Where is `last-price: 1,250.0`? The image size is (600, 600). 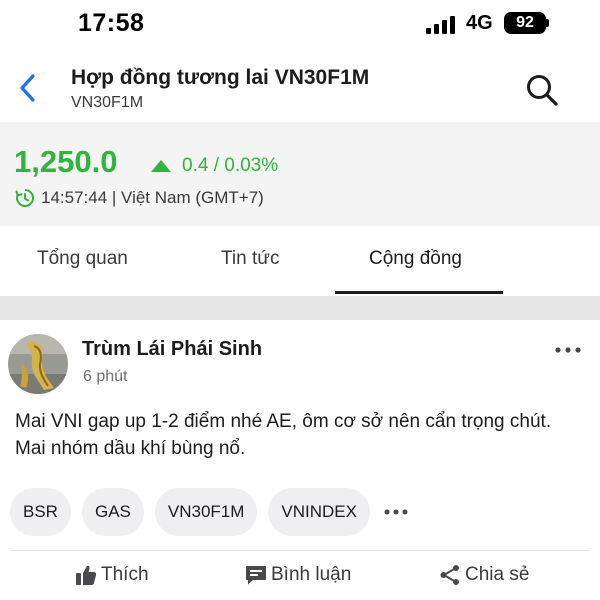
last-price: 1,250.0 is located at coordinates (66, 161).